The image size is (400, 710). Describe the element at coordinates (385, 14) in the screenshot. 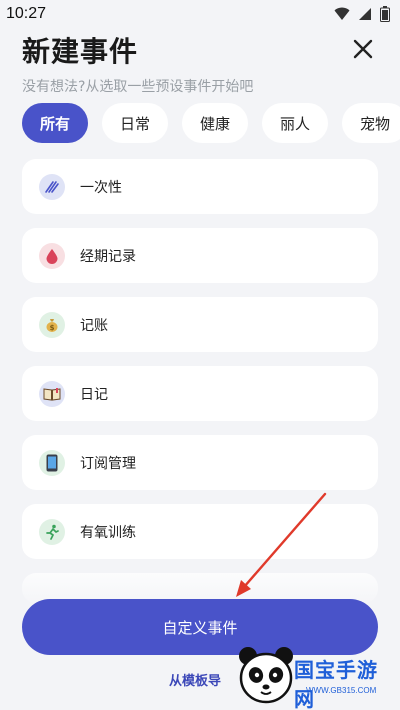

I see `battery-icon` at that location.